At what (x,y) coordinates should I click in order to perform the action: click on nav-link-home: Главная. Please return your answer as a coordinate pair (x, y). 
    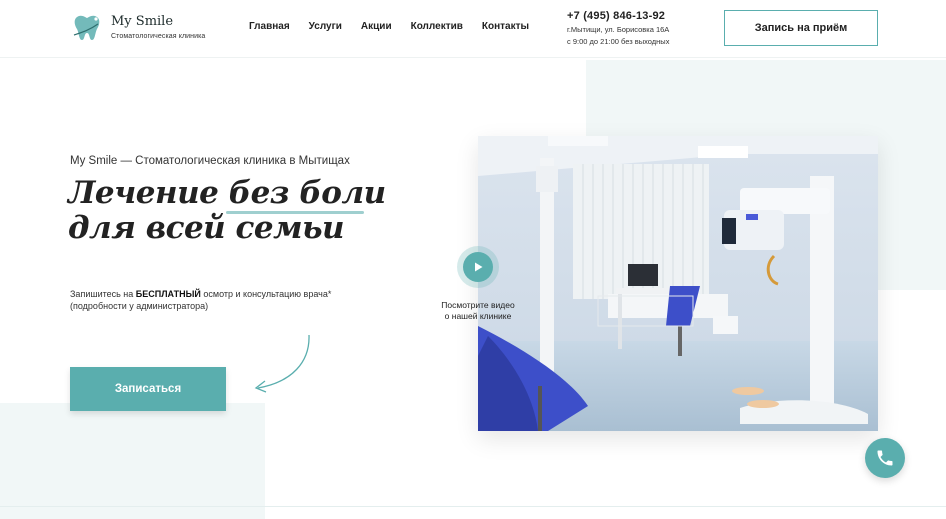
    Looking at the image, I should click on (269, 26).